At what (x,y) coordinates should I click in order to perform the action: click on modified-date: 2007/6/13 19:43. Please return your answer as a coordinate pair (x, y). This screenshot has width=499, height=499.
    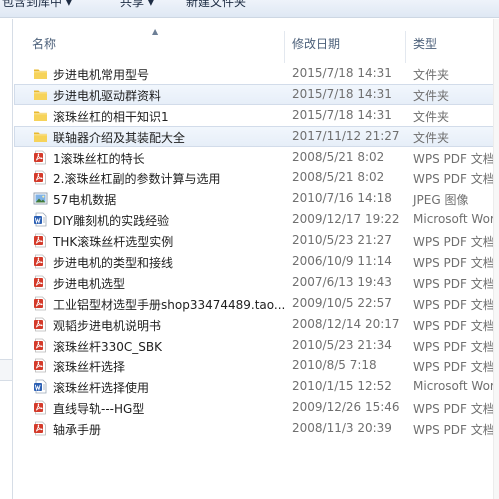
    Looking at the image, I should click on (342, 281).